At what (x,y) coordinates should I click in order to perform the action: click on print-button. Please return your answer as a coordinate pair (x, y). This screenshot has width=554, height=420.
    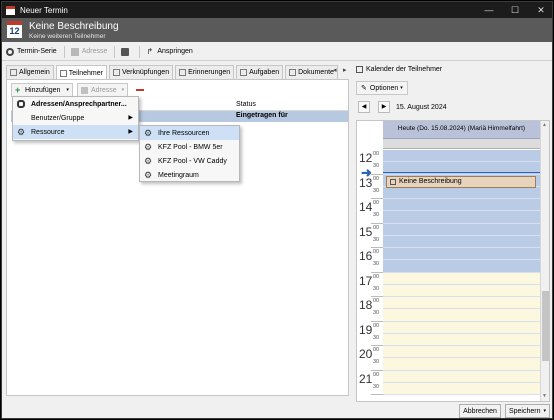
    Looking at the image, I should click on (126, 51).